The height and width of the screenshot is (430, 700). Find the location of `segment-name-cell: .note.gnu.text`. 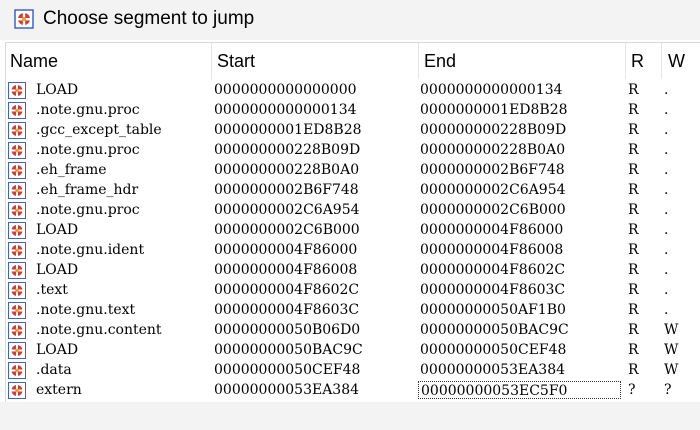

segment-name-cell: .note.gnu.text is located at coordinates (86, 310).